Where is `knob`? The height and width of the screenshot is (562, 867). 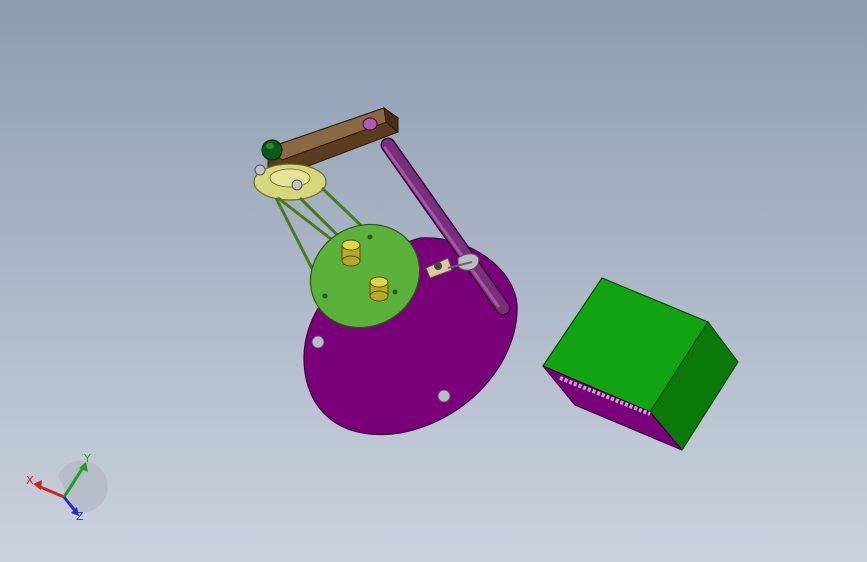
knob is located at coordinates (272, 150).